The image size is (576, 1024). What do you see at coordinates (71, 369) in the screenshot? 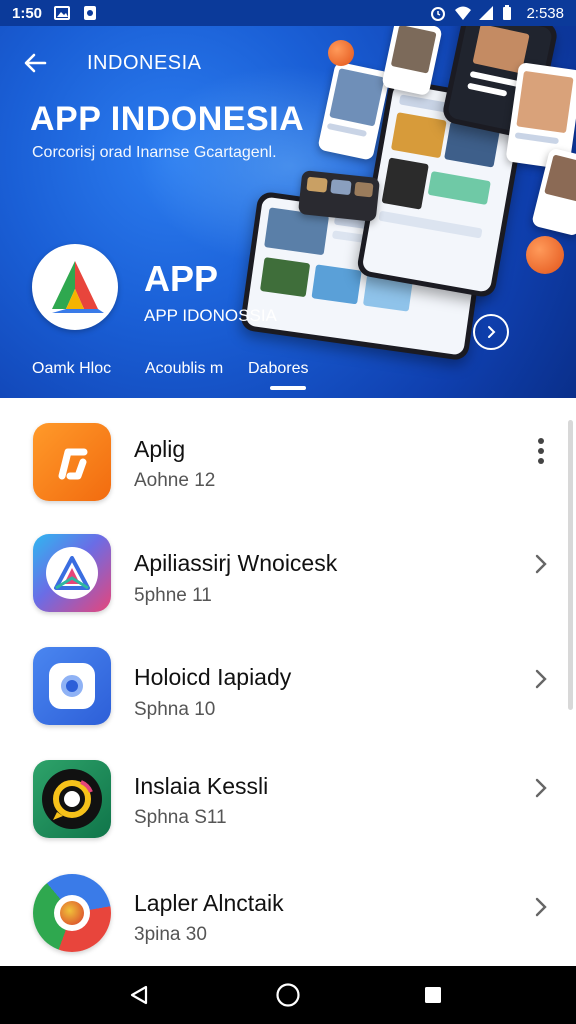
I see `tab-oamk-hloc: Oamk Hloc` at bounding box center [71, 369].